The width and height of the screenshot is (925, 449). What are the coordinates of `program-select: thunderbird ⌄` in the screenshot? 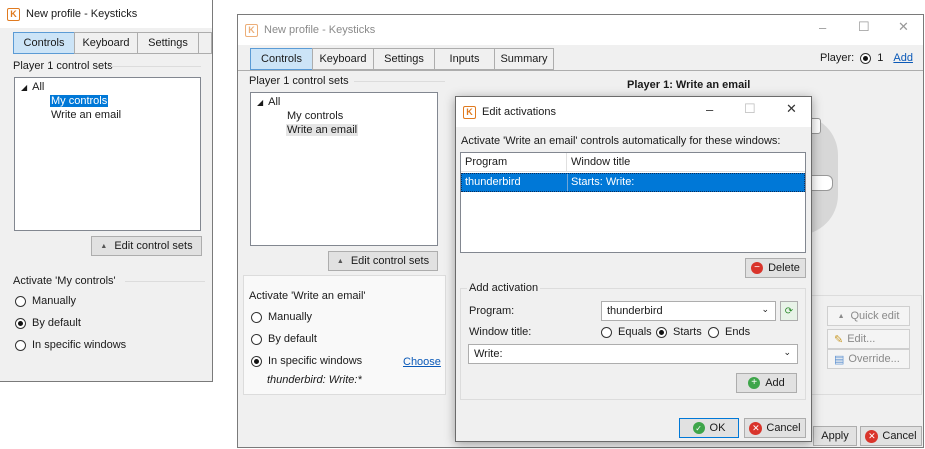 It's located at (688, 311).